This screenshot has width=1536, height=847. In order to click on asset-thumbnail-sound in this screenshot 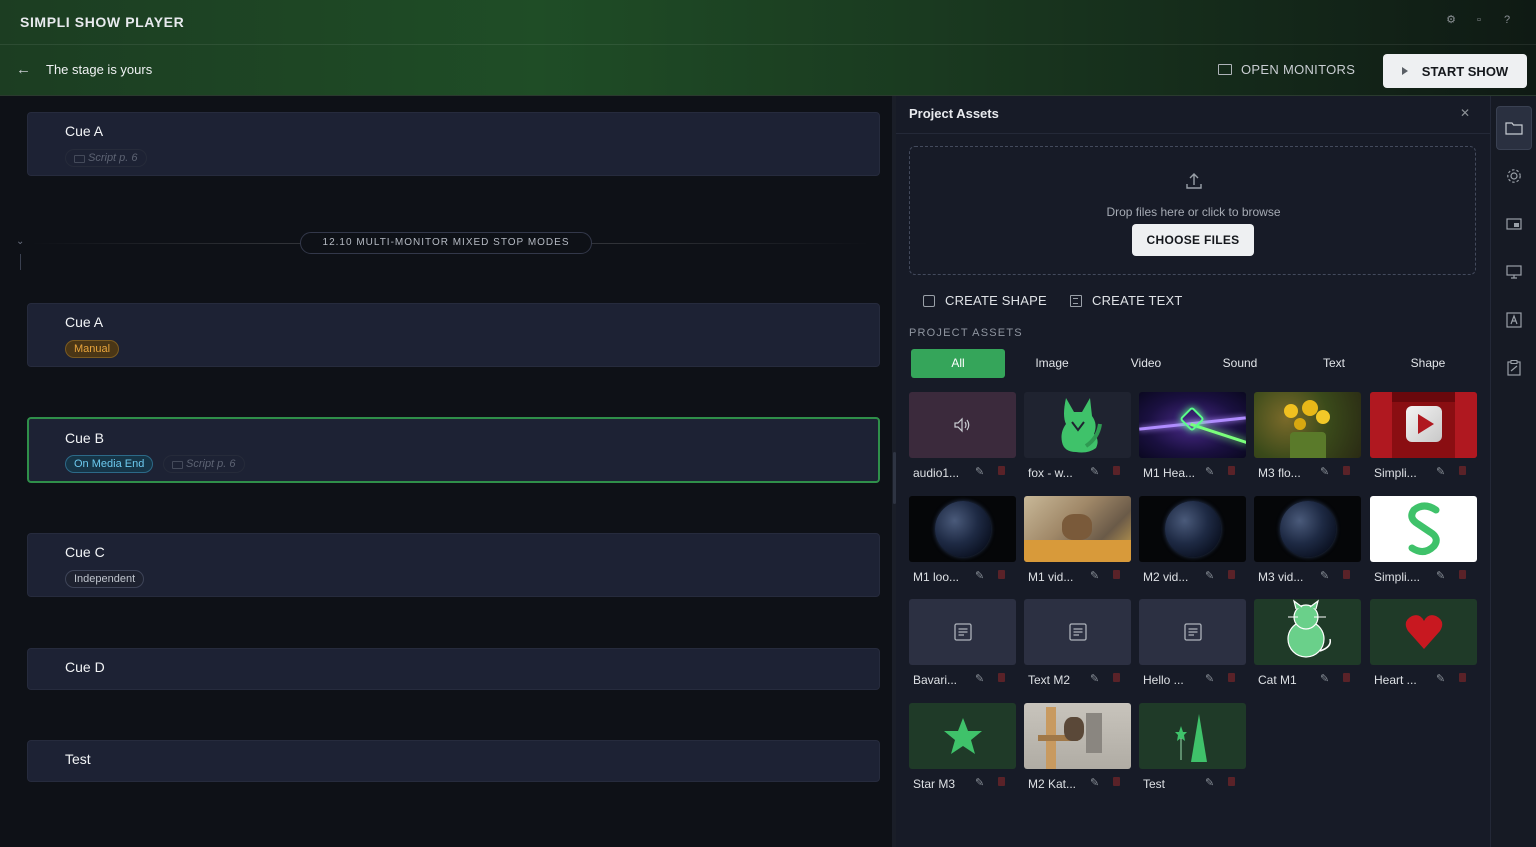, I will do `click(962, 425)`.